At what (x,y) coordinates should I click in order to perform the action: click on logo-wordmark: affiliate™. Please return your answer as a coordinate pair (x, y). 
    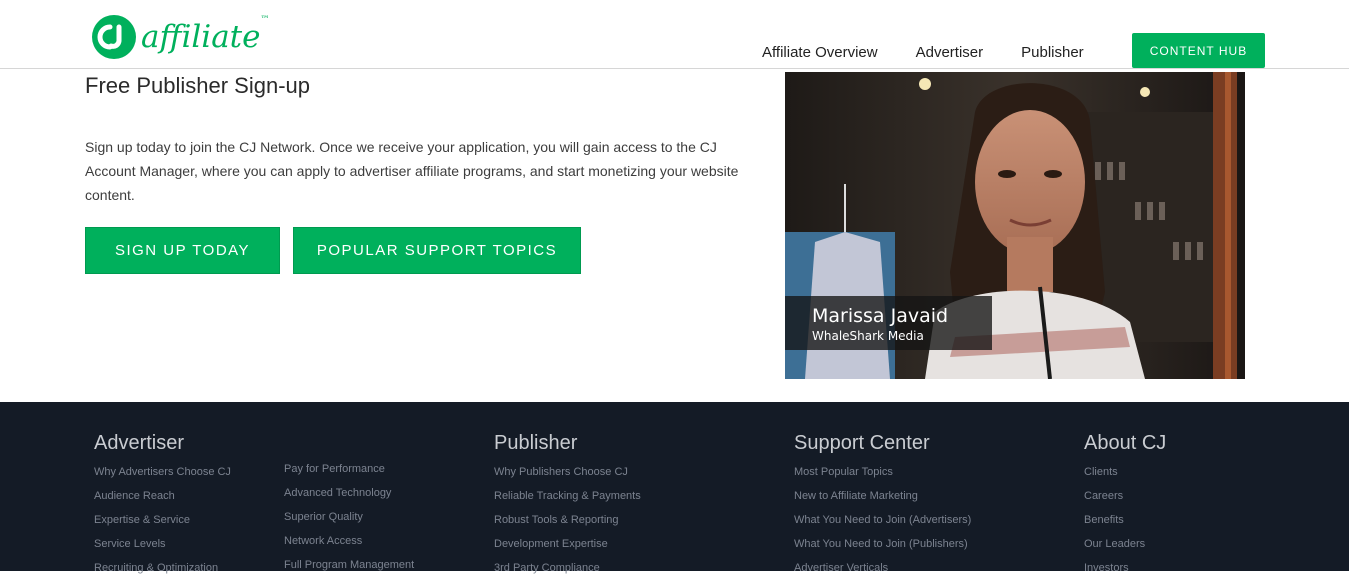
    Looking at the image, I should click on (205, 34).